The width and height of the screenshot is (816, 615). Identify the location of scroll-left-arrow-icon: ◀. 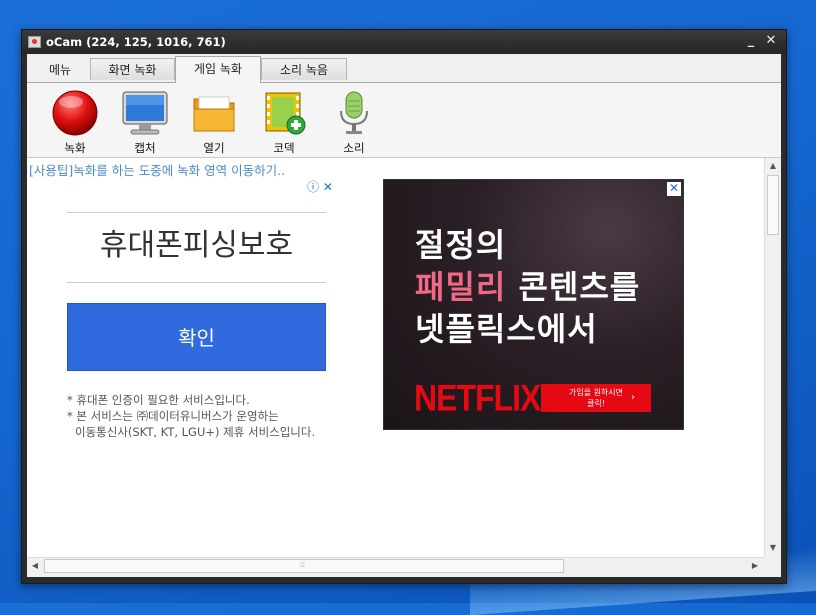
(35, 566).